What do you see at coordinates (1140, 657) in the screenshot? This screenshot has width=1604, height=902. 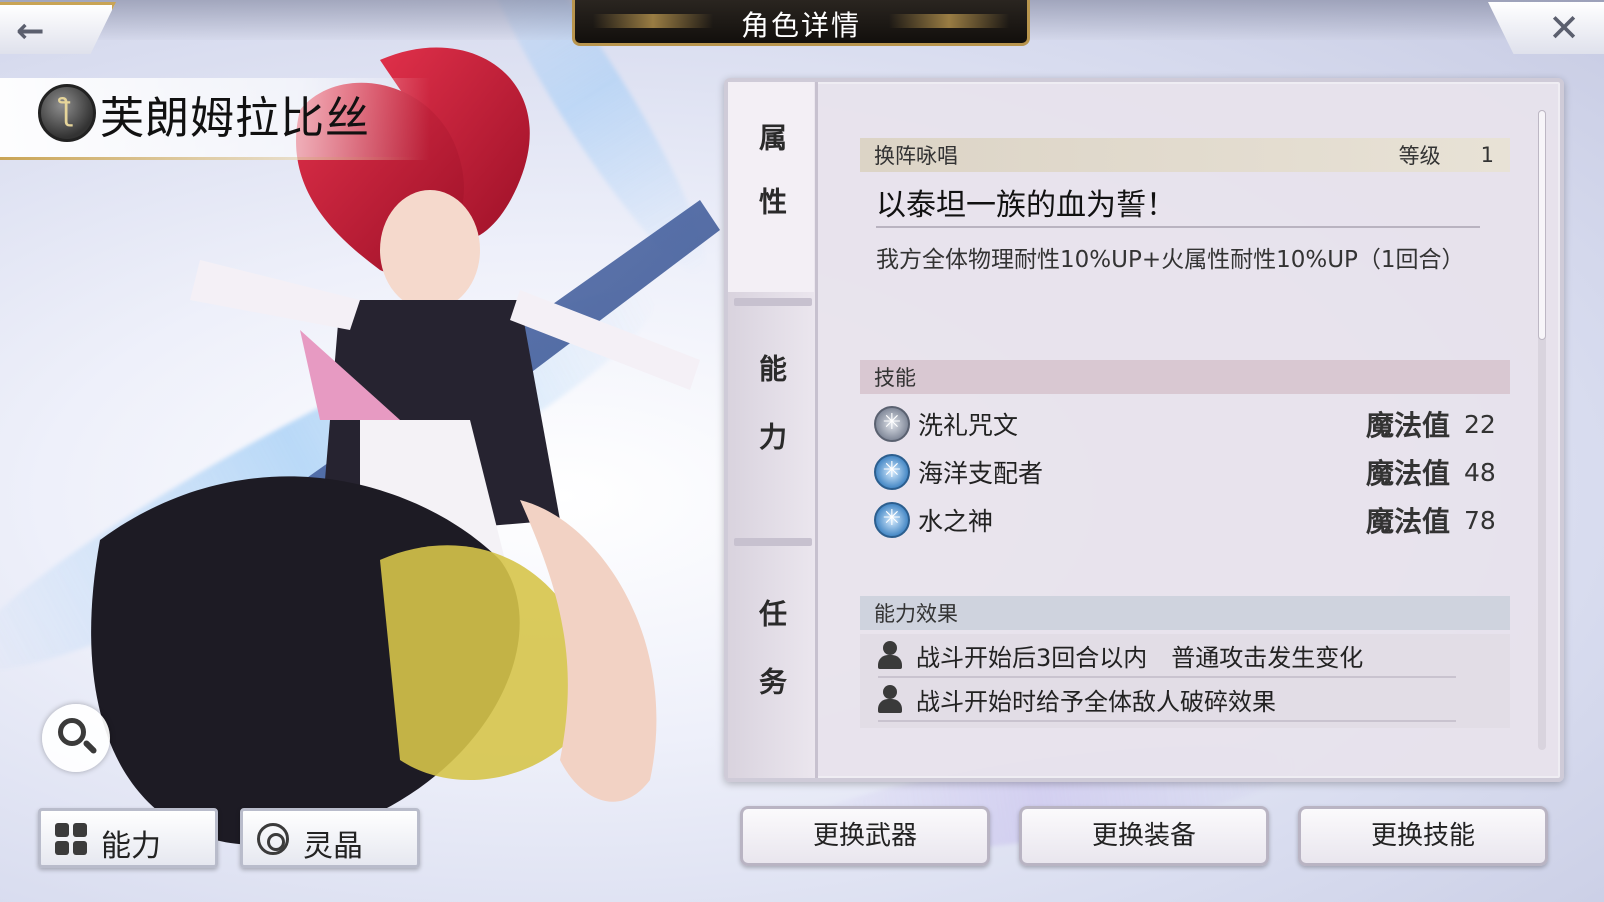 I see `effect-text: 战斗开始后3回合以内 普通攻击发生变化` at bounding box center [1140, 657].